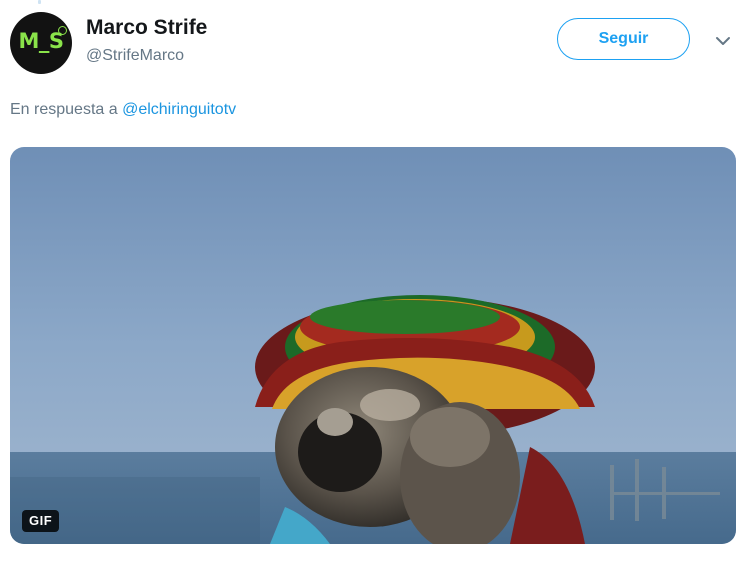 This screenshot has width=750, height=564. I want to click on display-name: Marco Strife, so click(146, 28).